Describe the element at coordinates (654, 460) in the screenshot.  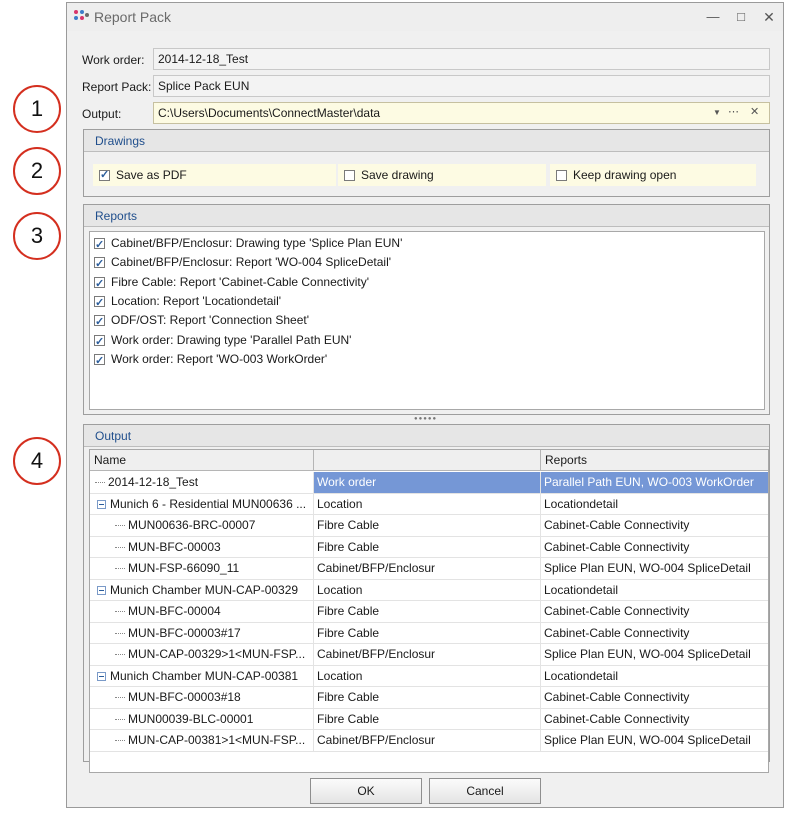
I see `column-header-reports: Reports` at that location.